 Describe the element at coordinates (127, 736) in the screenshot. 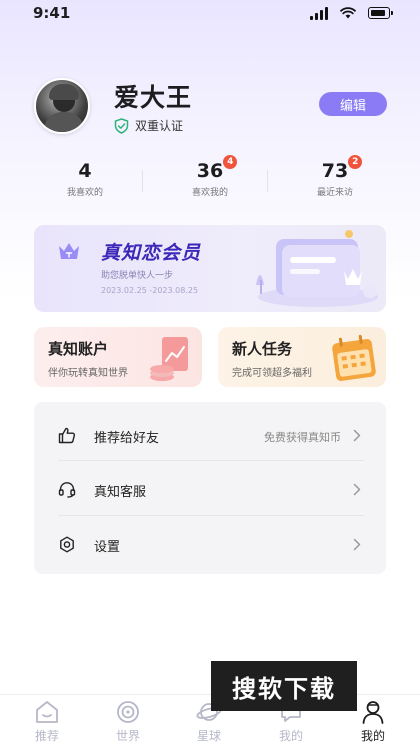

I see `tab-label: 世界` at that location.